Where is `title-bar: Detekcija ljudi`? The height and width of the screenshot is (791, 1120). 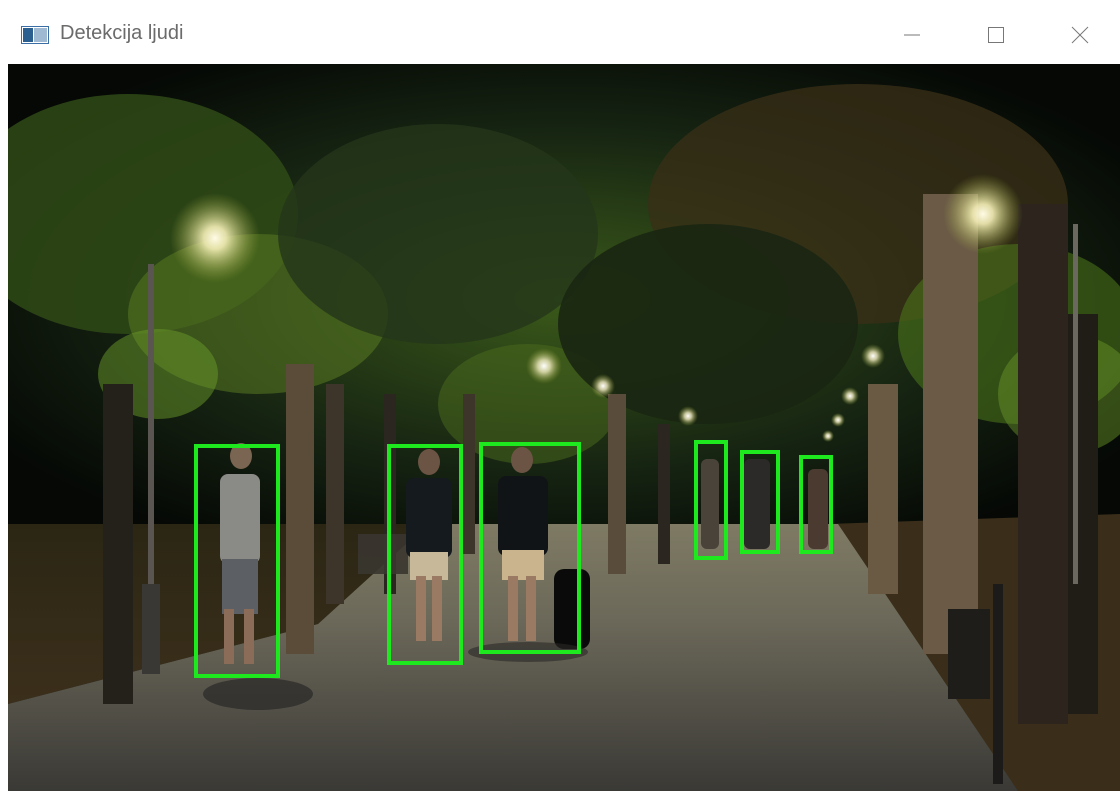
title-bar: Detekcija ljudi is located at coordinates (560, 32).